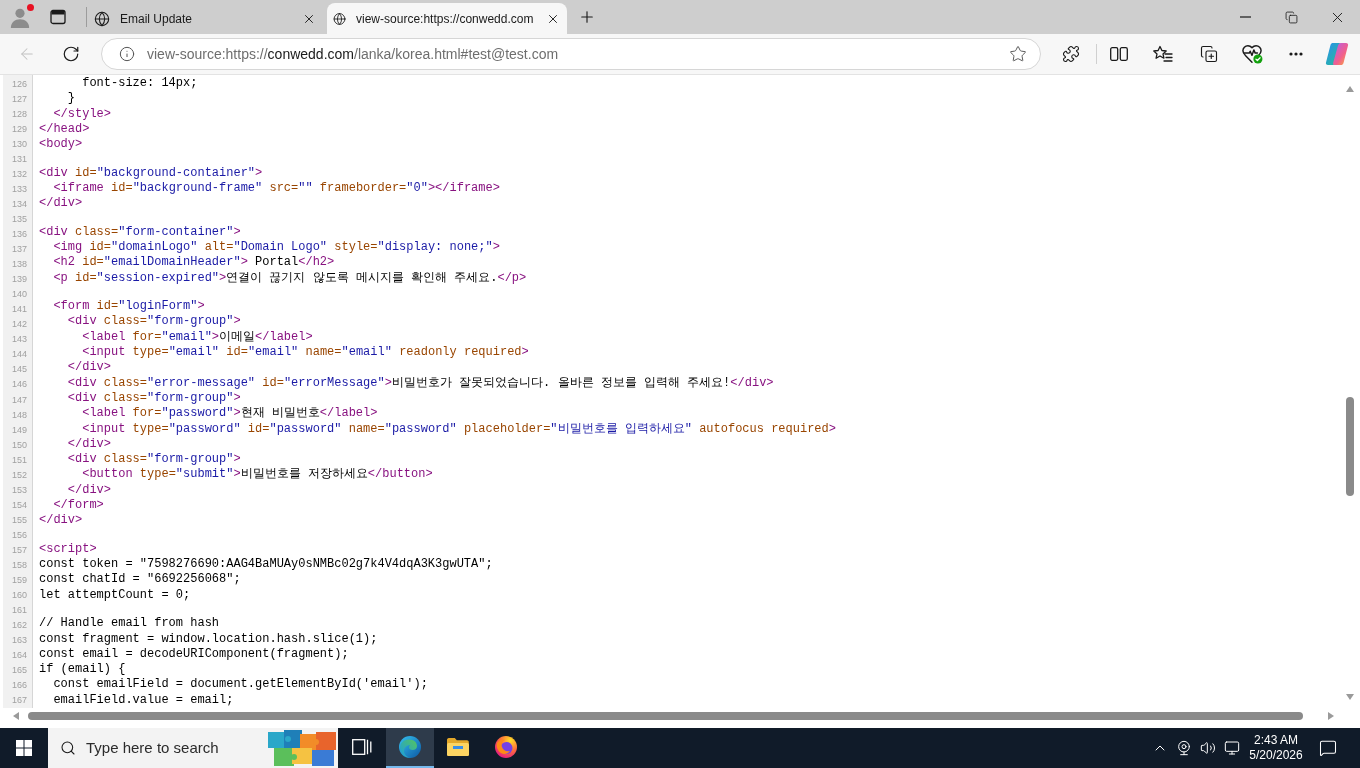  I want to click on code-line: <iframe id="background-frame" src="" frameborder="0"></iframe>, so click(276, 189).